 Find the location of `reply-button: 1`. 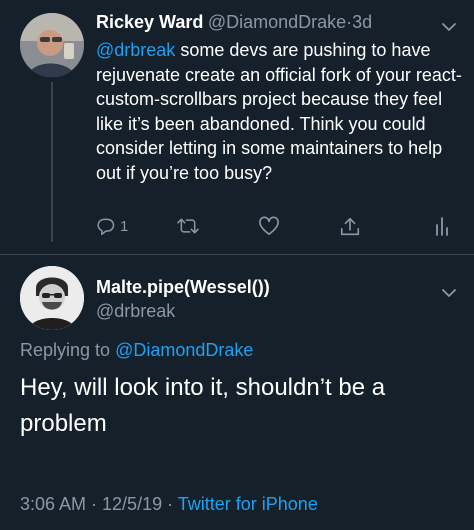

reply-button: 1 is located at coordinates (112, 226).